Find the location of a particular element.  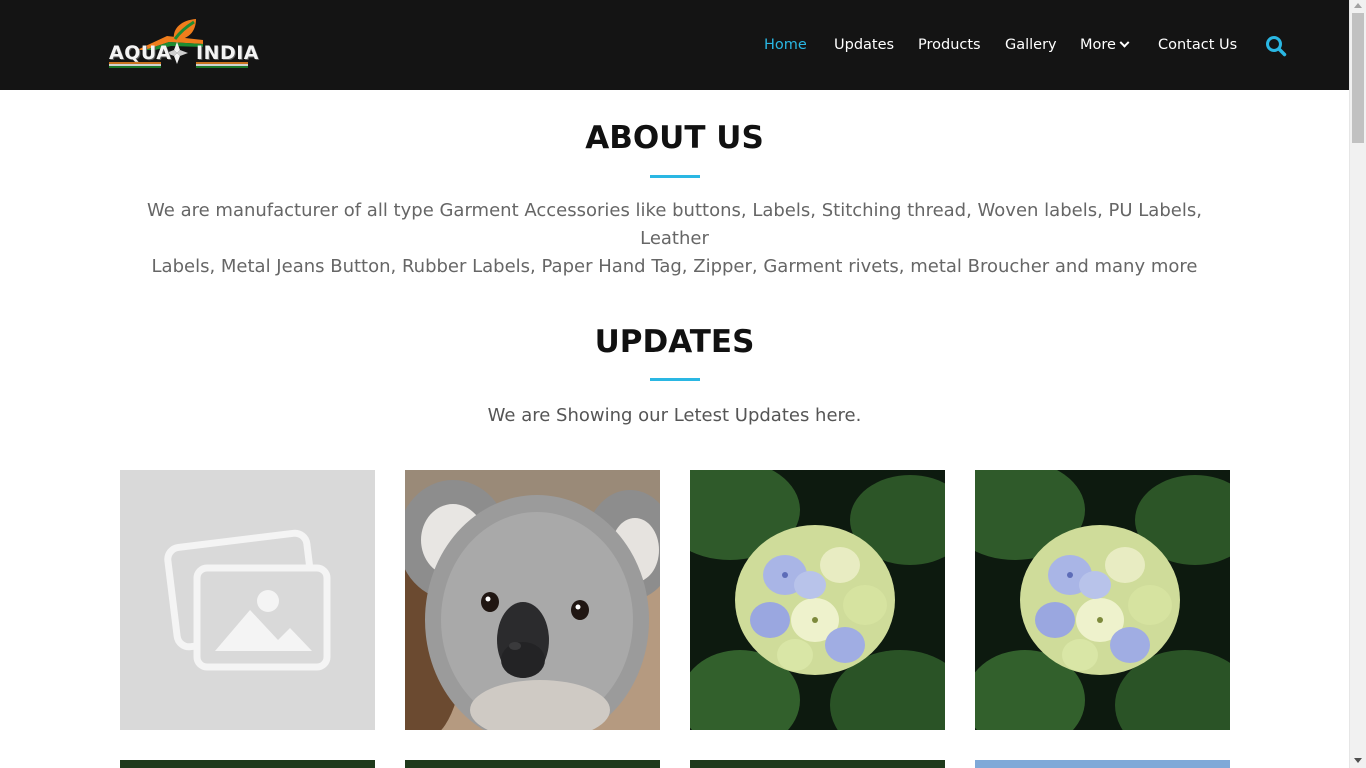

nav-contact-us: Contact Us is located at coordinates (1197, 45).